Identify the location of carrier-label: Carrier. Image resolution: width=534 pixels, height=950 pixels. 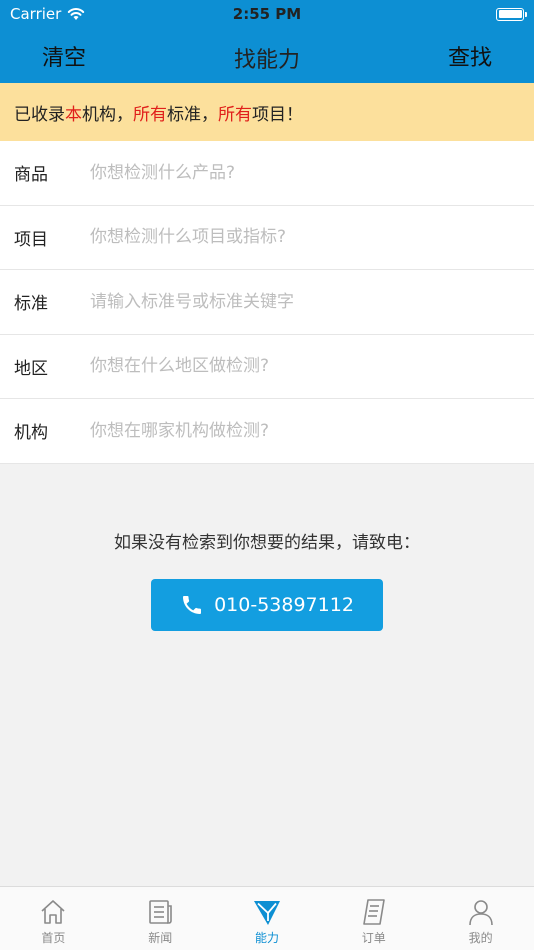
(36, 14).